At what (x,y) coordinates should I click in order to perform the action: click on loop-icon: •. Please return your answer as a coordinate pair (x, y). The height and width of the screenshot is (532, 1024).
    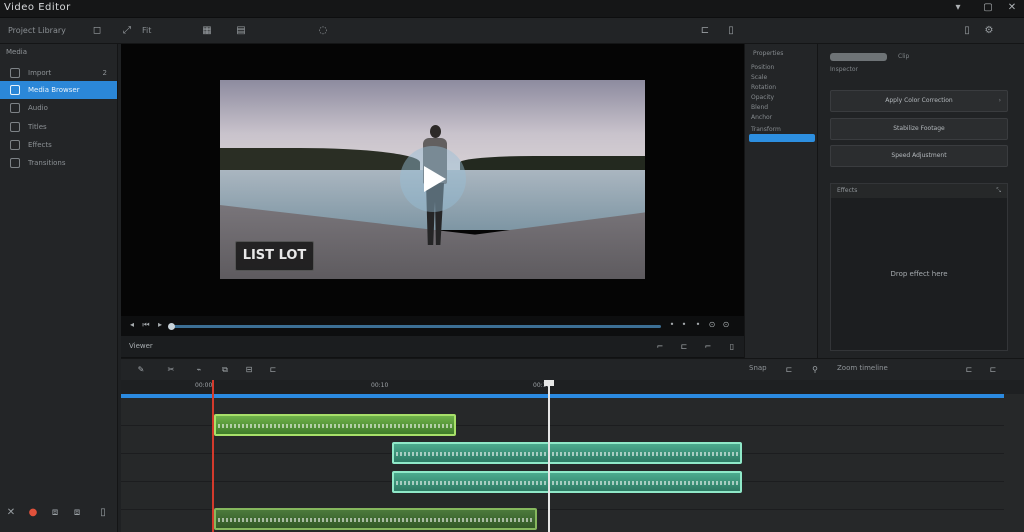
    Looking at the image, I should click on (672, 325).